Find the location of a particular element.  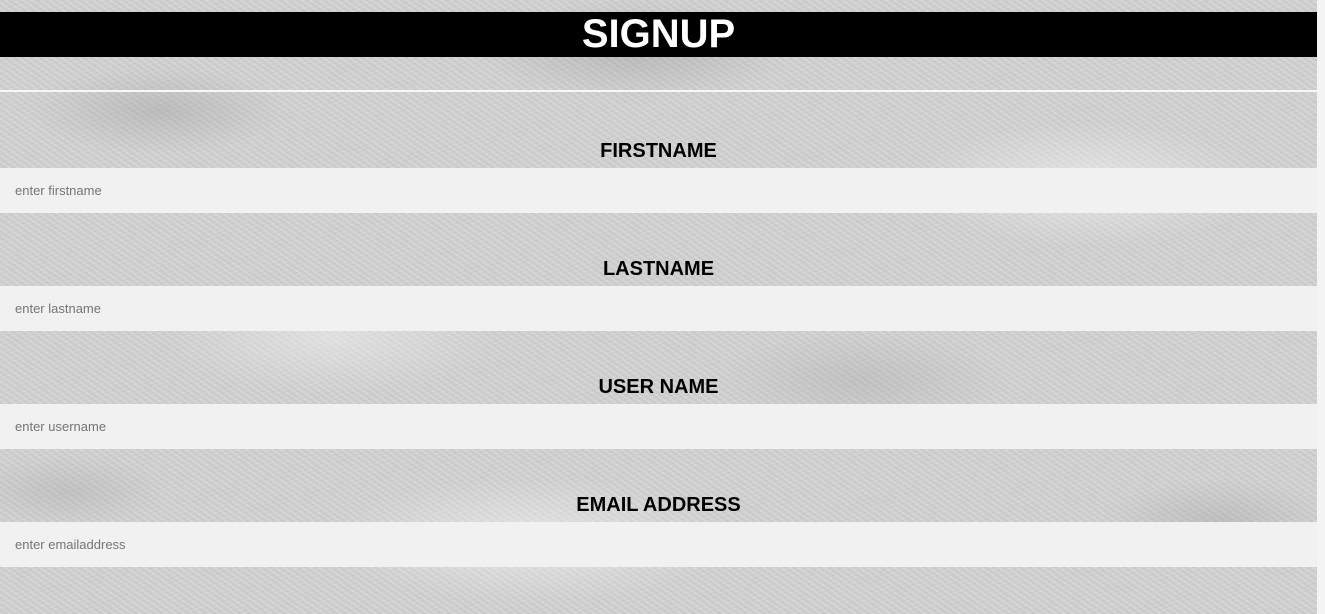

email-input is located at coordinates (658, 544).